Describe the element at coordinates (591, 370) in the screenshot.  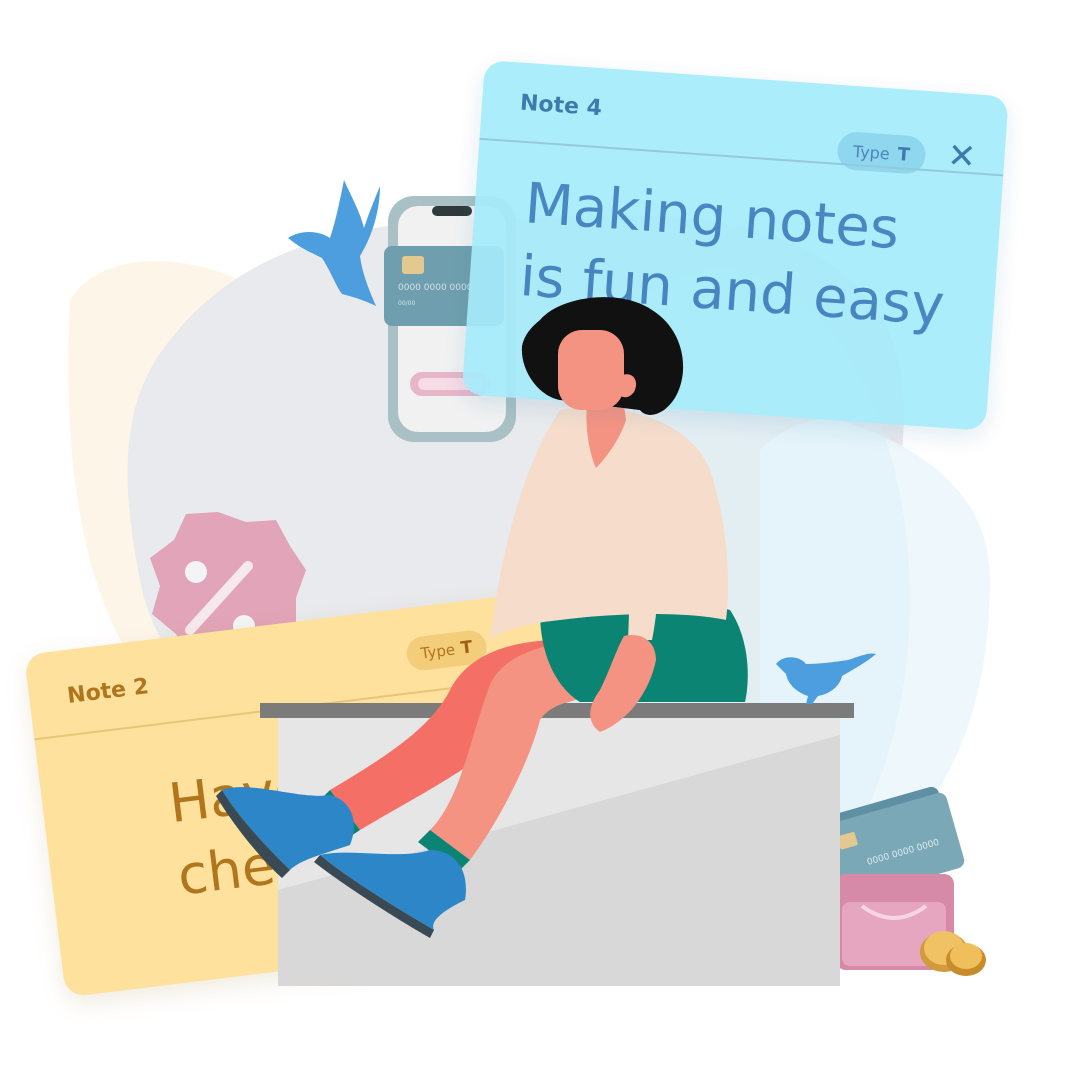
I see `face-overlay` at that location.